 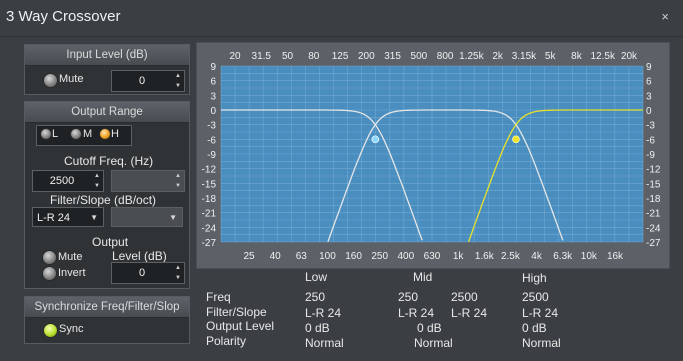 What do you see at coordinates (498, 56) in the screenshot?
I see `freq-tick-label-top: 2k` at bounding box center [498, 56].